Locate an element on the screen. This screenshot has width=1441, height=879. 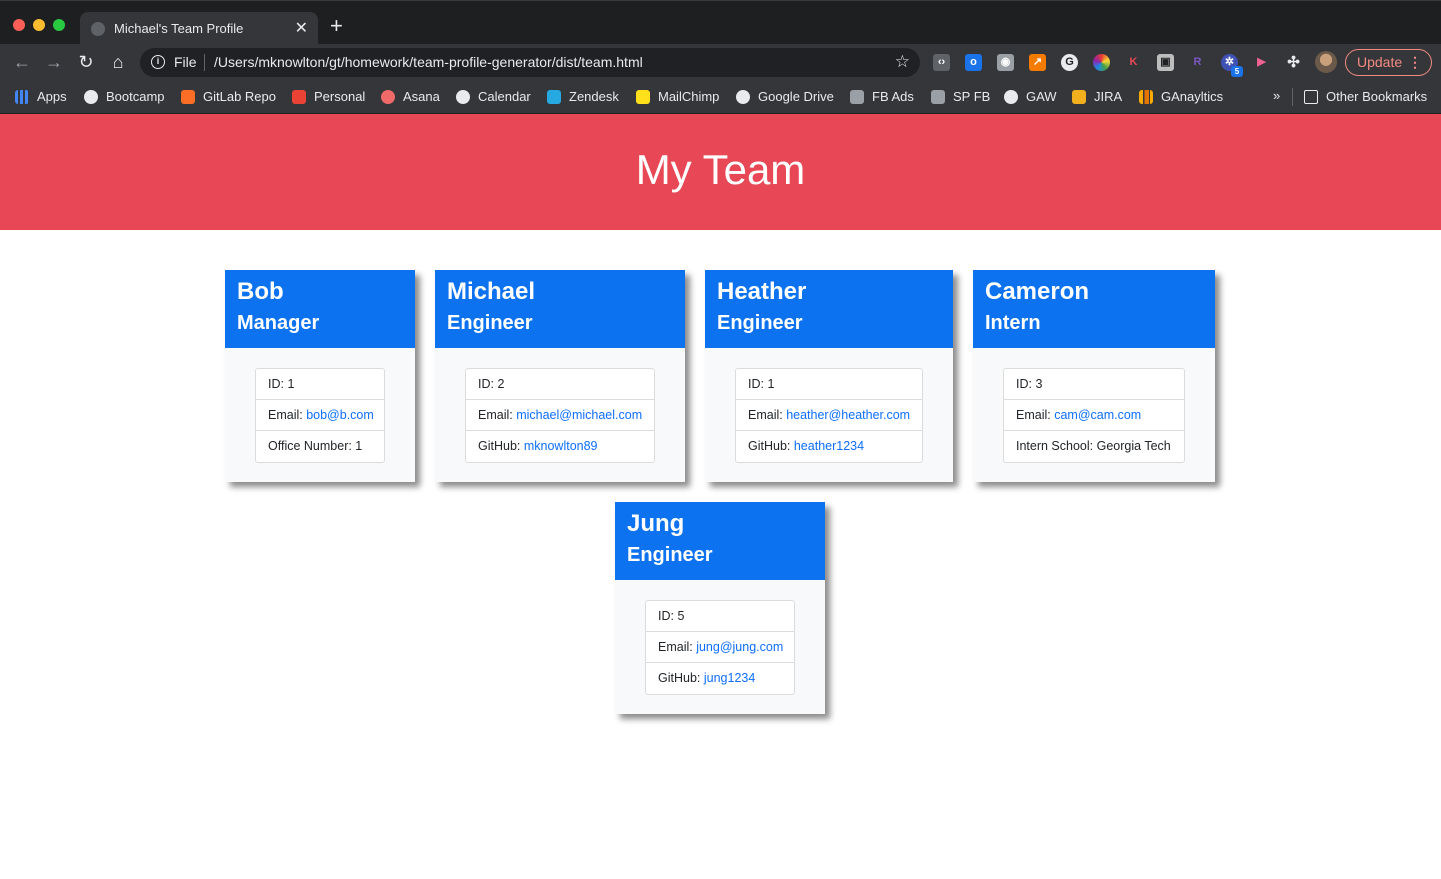
url-scheme: File is located at coordinates (185, 62).